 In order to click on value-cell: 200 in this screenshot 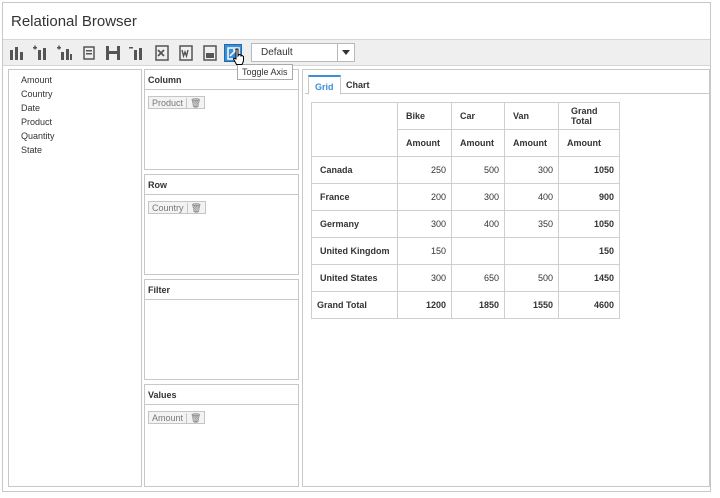, I will do `click(424, 197)`.